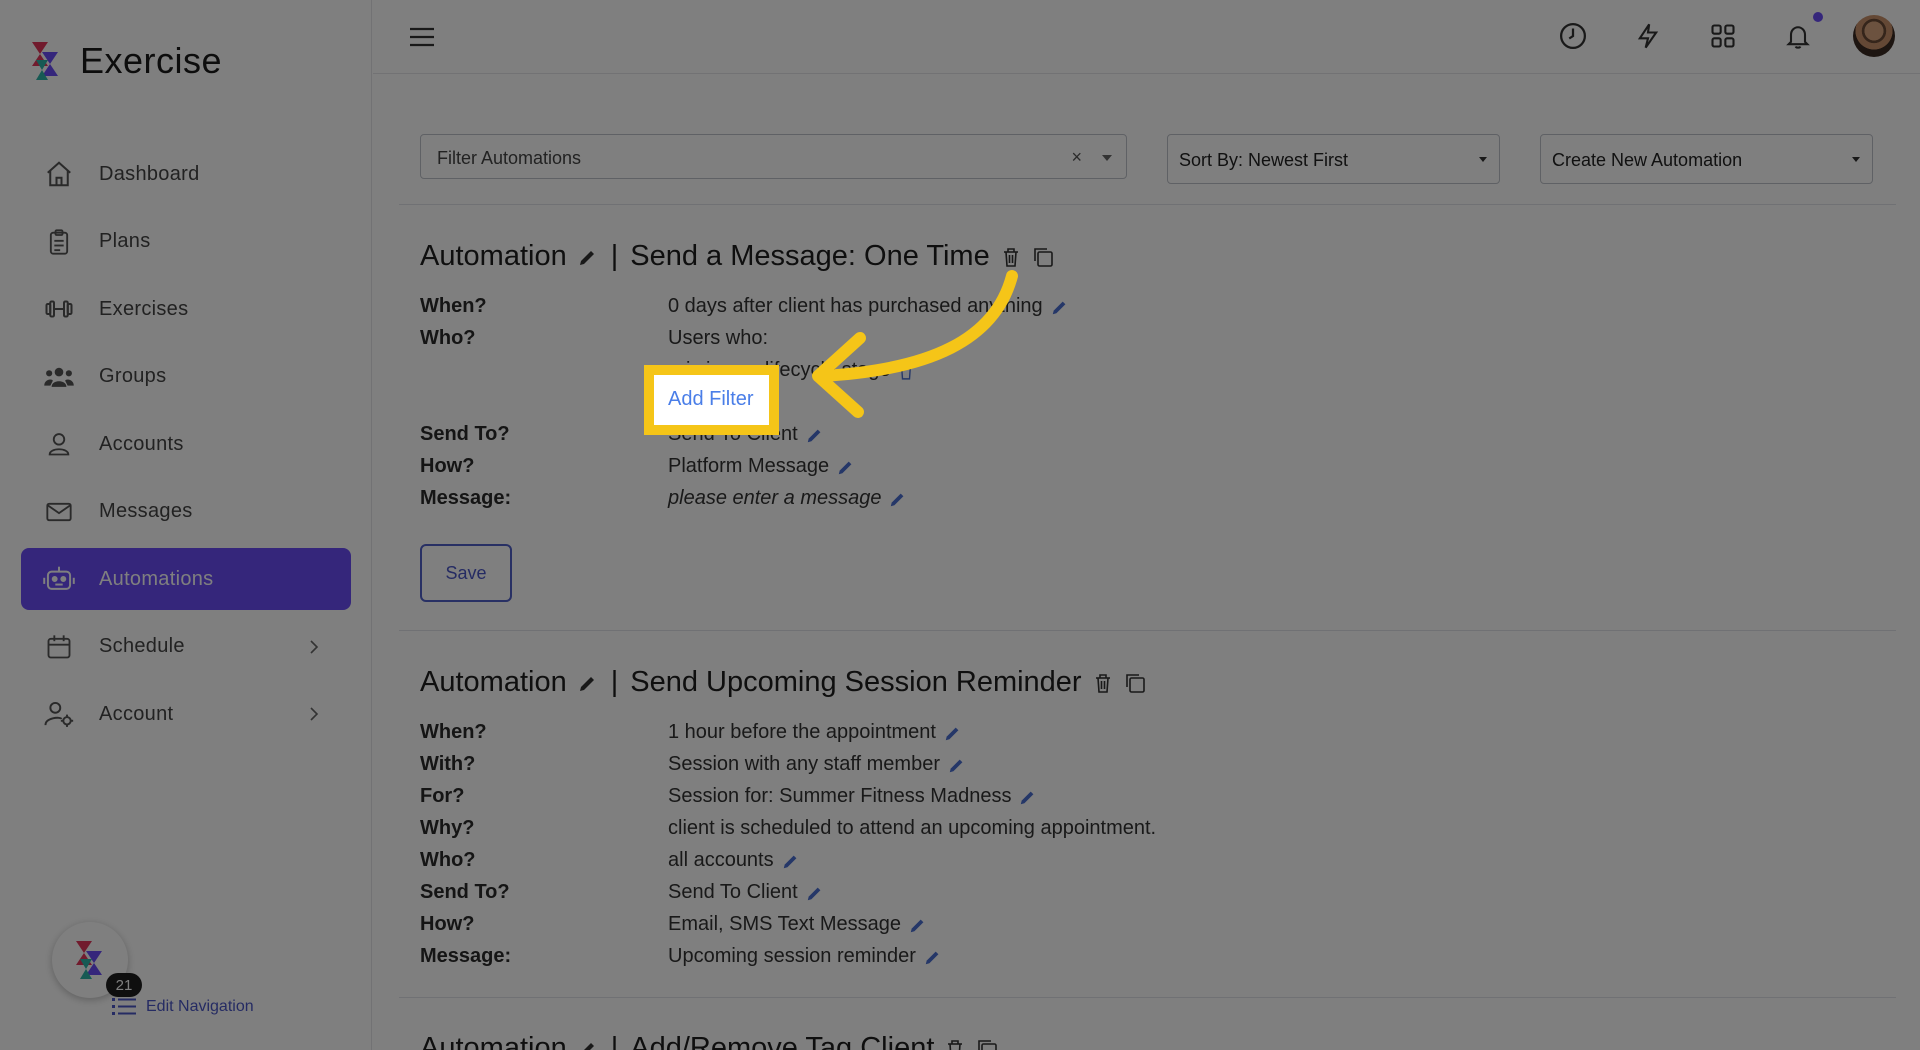 The width and height of the screenshot is (1920, 1050). Describe the element at coordinates (59, 174) in the screenshot. I see `home-icon` at that location.